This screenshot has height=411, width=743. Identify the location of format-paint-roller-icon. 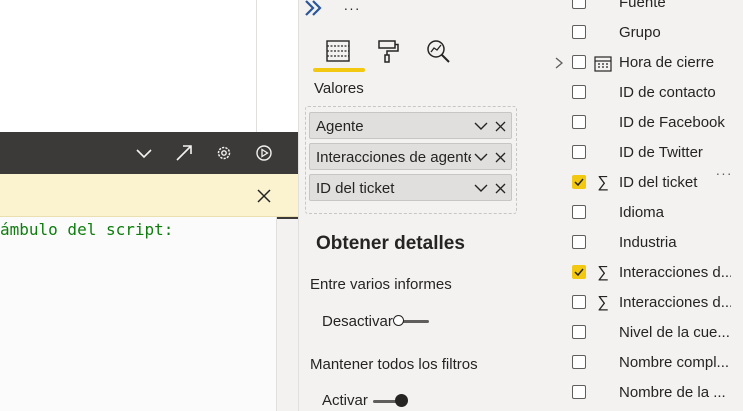
(388, 51).